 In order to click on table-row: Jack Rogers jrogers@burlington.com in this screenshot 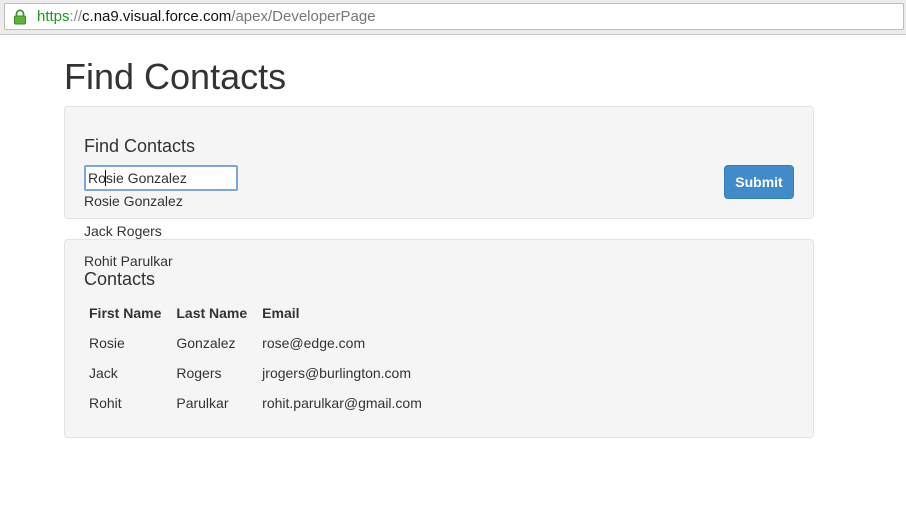, I will do `click(258, 373)`.